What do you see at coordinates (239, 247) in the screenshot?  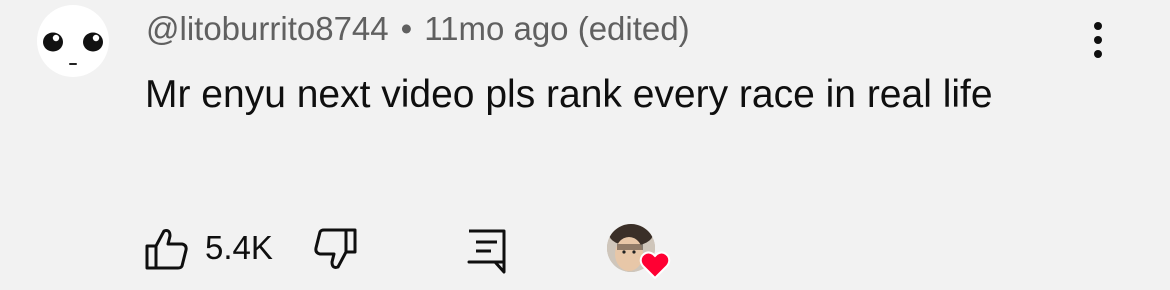 I see `like-count: 5.4K` at bounding box center [239, 247].